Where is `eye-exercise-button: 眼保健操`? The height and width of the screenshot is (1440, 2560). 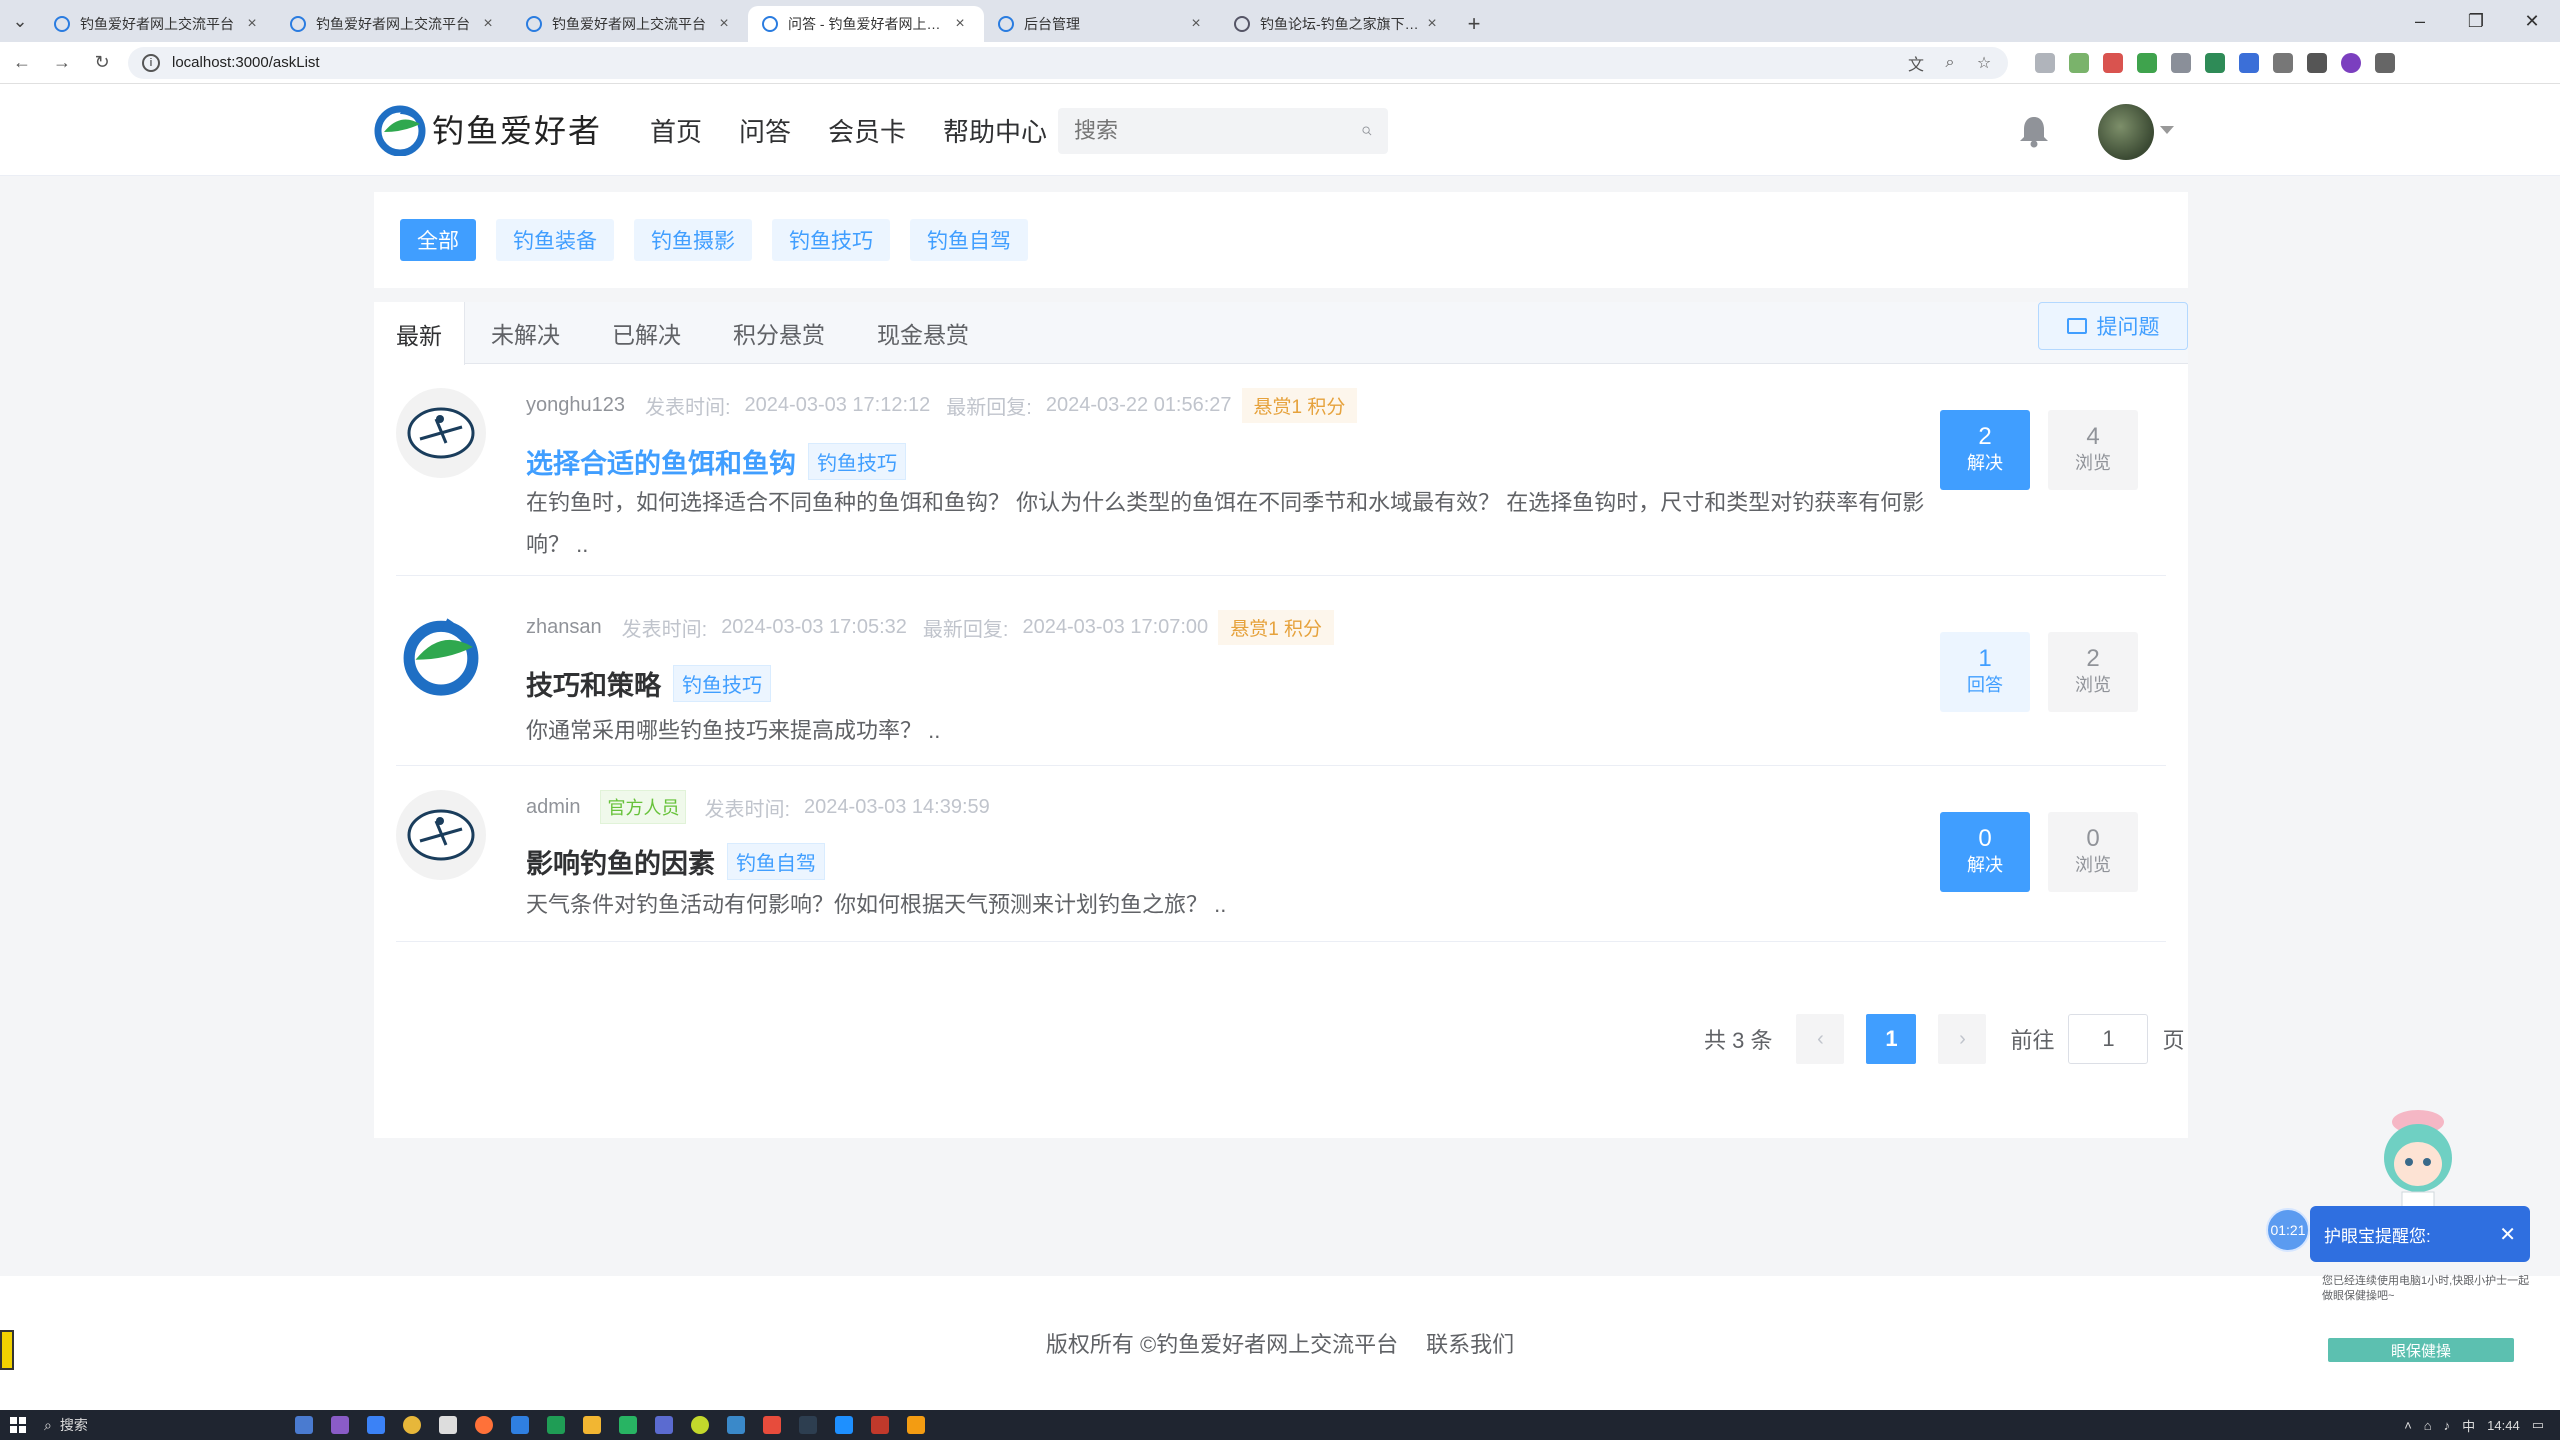 eye-exercise-button: 眼保健操 is located at coordinates (2421, 1350).